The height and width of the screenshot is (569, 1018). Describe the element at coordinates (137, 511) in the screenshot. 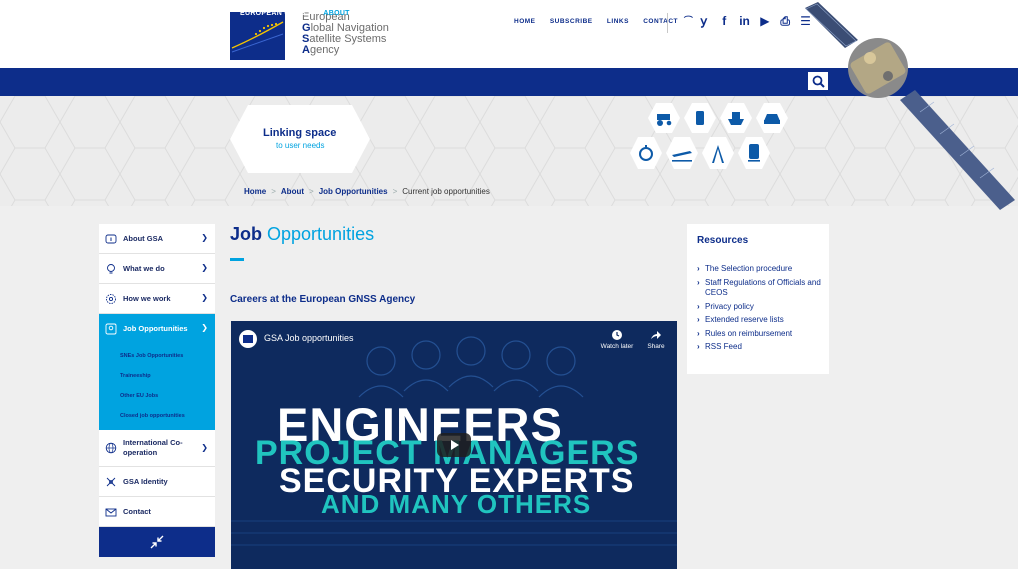

I see `sidebar-item-label: Contact` at that location.